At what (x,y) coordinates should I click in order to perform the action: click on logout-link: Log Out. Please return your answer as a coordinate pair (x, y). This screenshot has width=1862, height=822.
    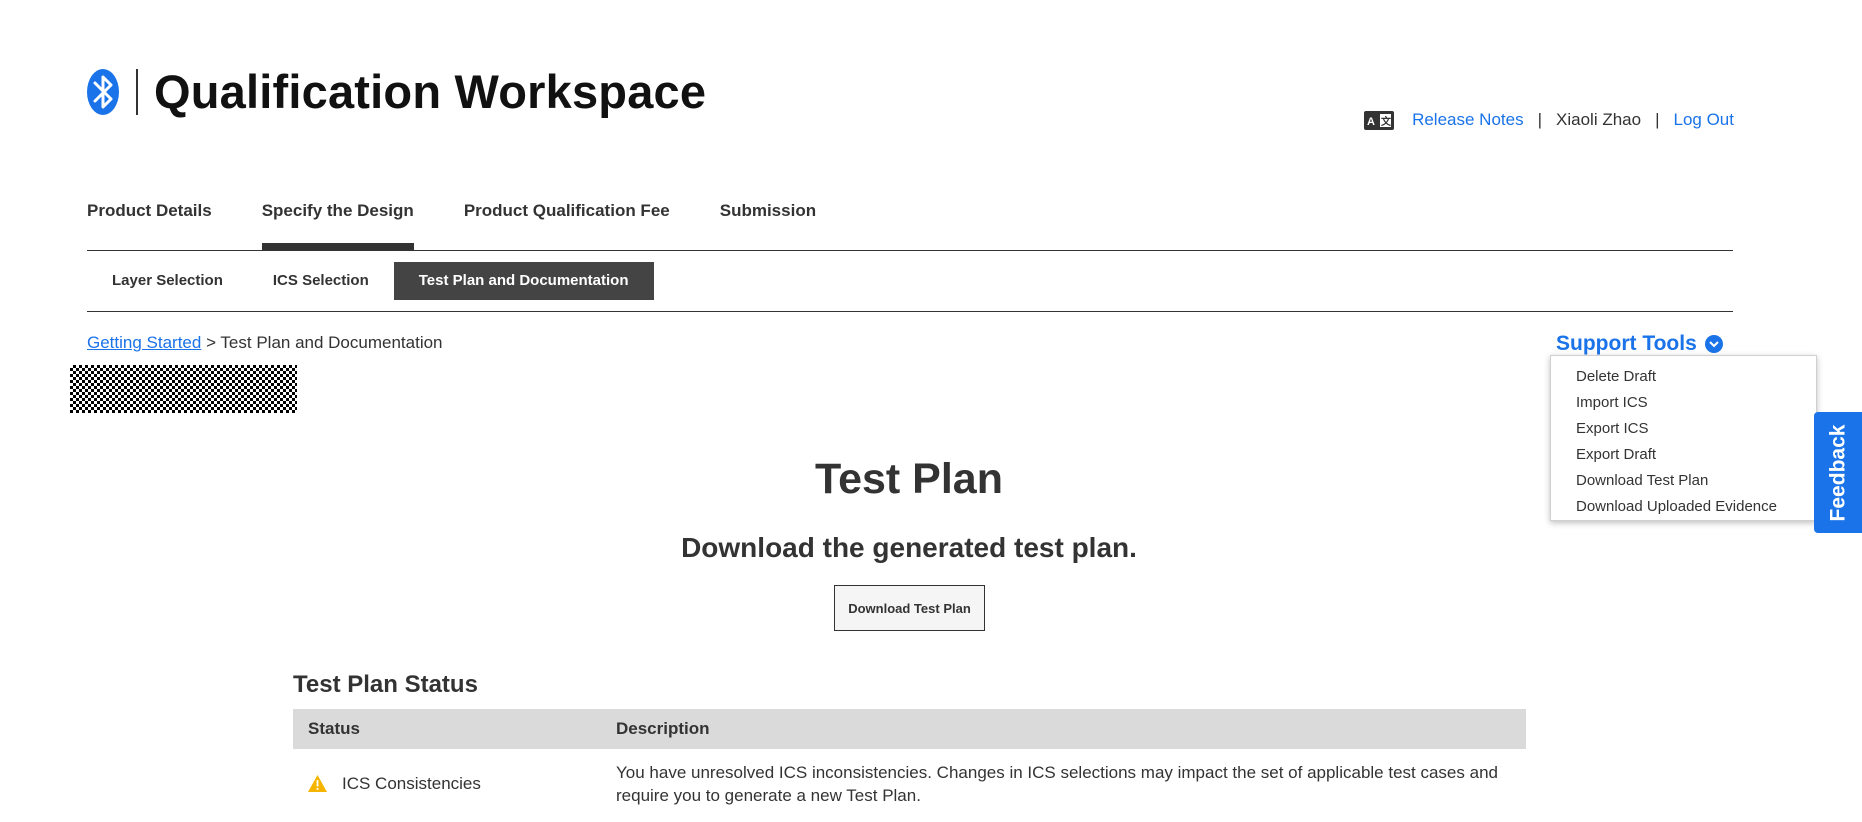
    Looking at the image, I should click on (1704, 120).